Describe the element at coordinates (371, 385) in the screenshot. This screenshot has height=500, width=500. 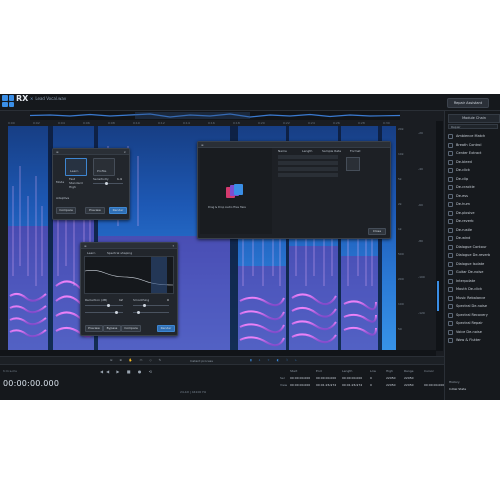
I see `view-value: 0` at that location.